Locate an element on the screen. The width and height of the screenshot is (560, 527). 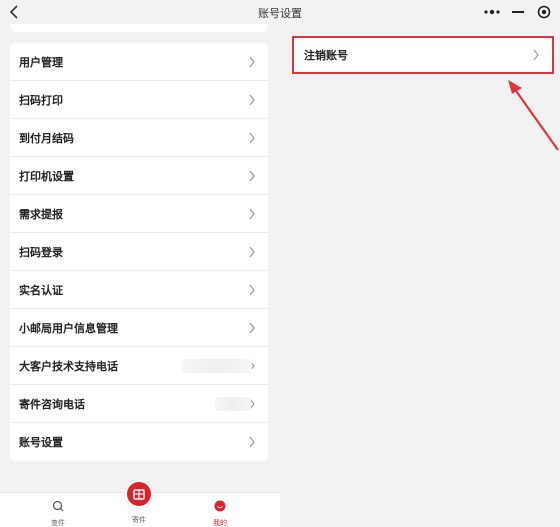
menu-item-post-user-info: 小邮局用户信息管理 is located at coordinates (139, 328).